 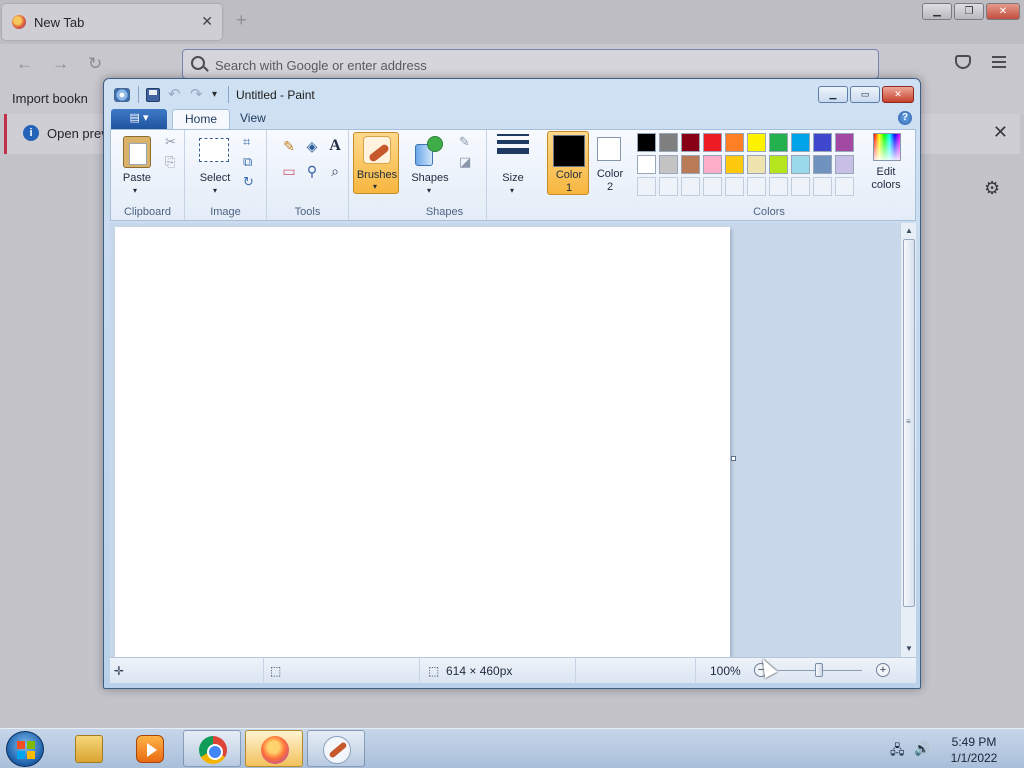 What do you see at coordinates (898, 94) in the screenshot?
I see `paint-close-button: ✕` at bounding box center [898, 94].